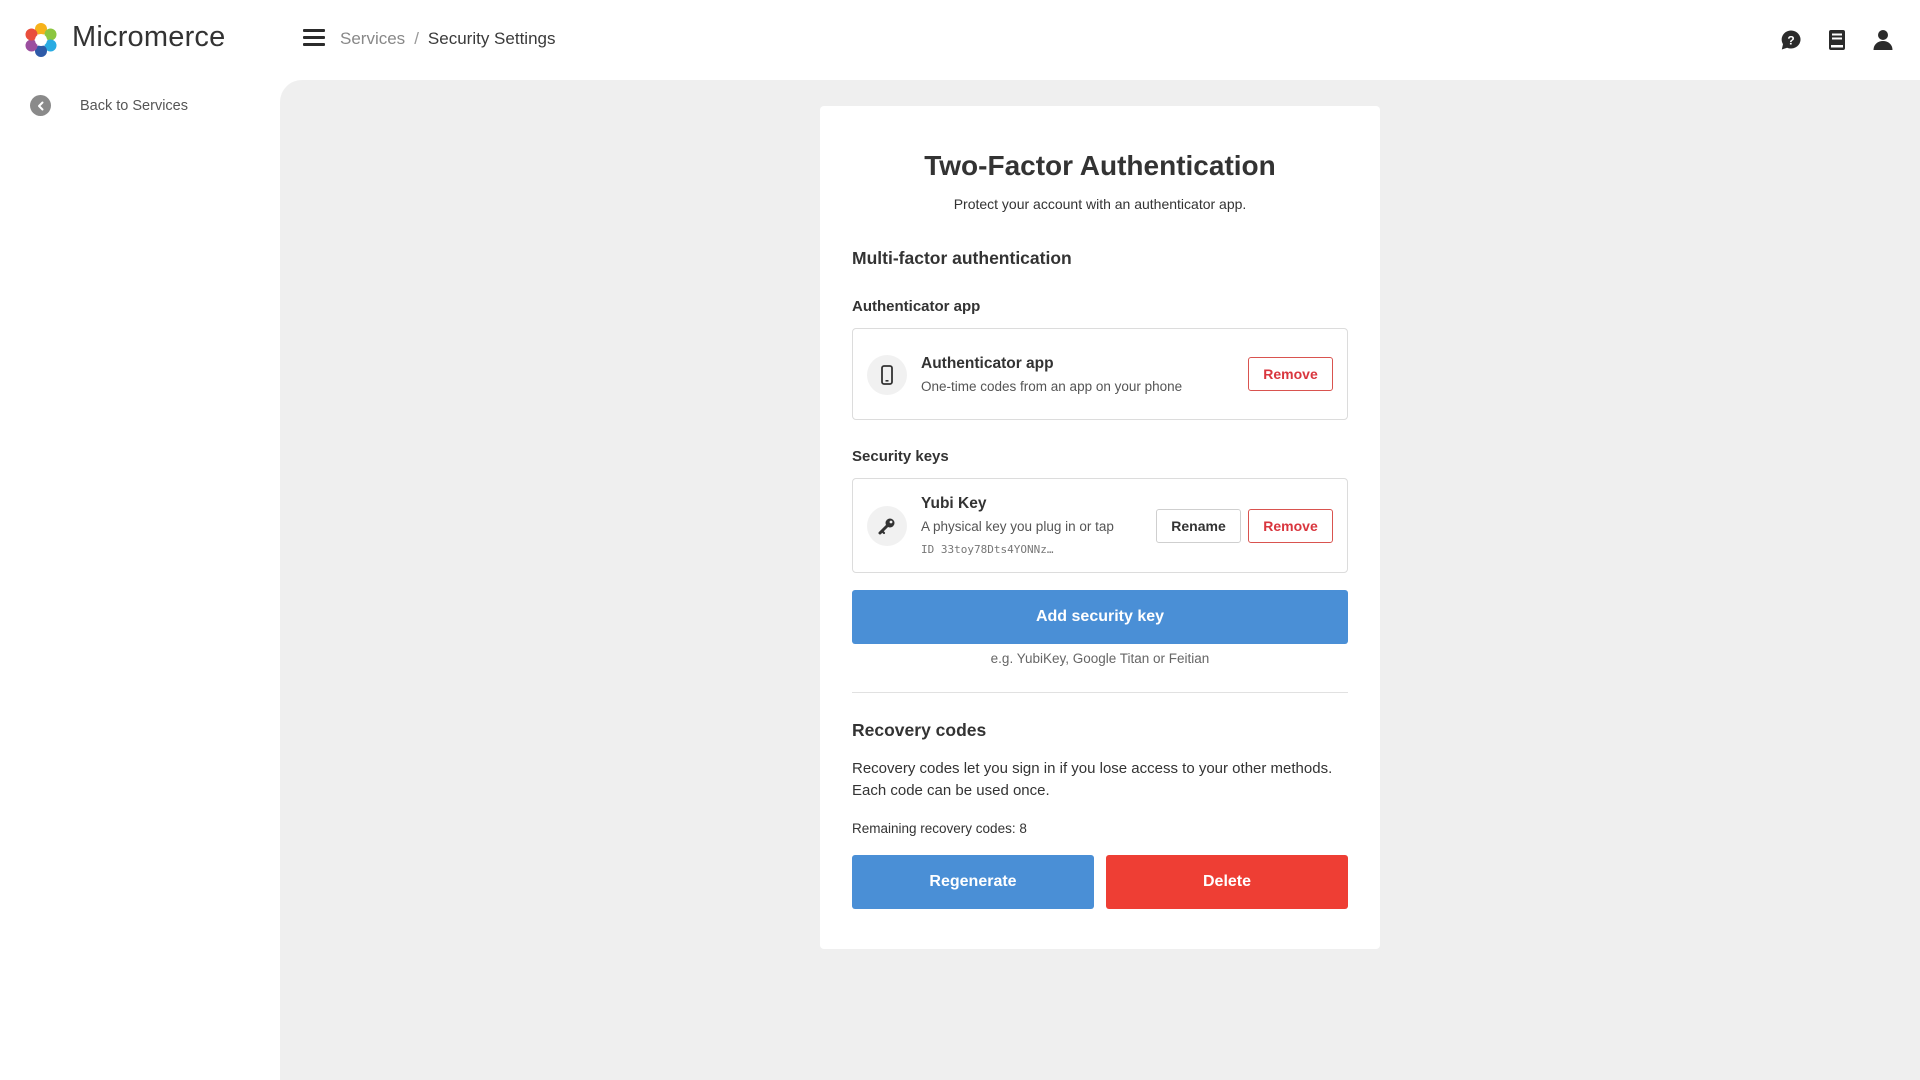  I want to click on remove-authenticator-button: Remove, so click(1290, 374).